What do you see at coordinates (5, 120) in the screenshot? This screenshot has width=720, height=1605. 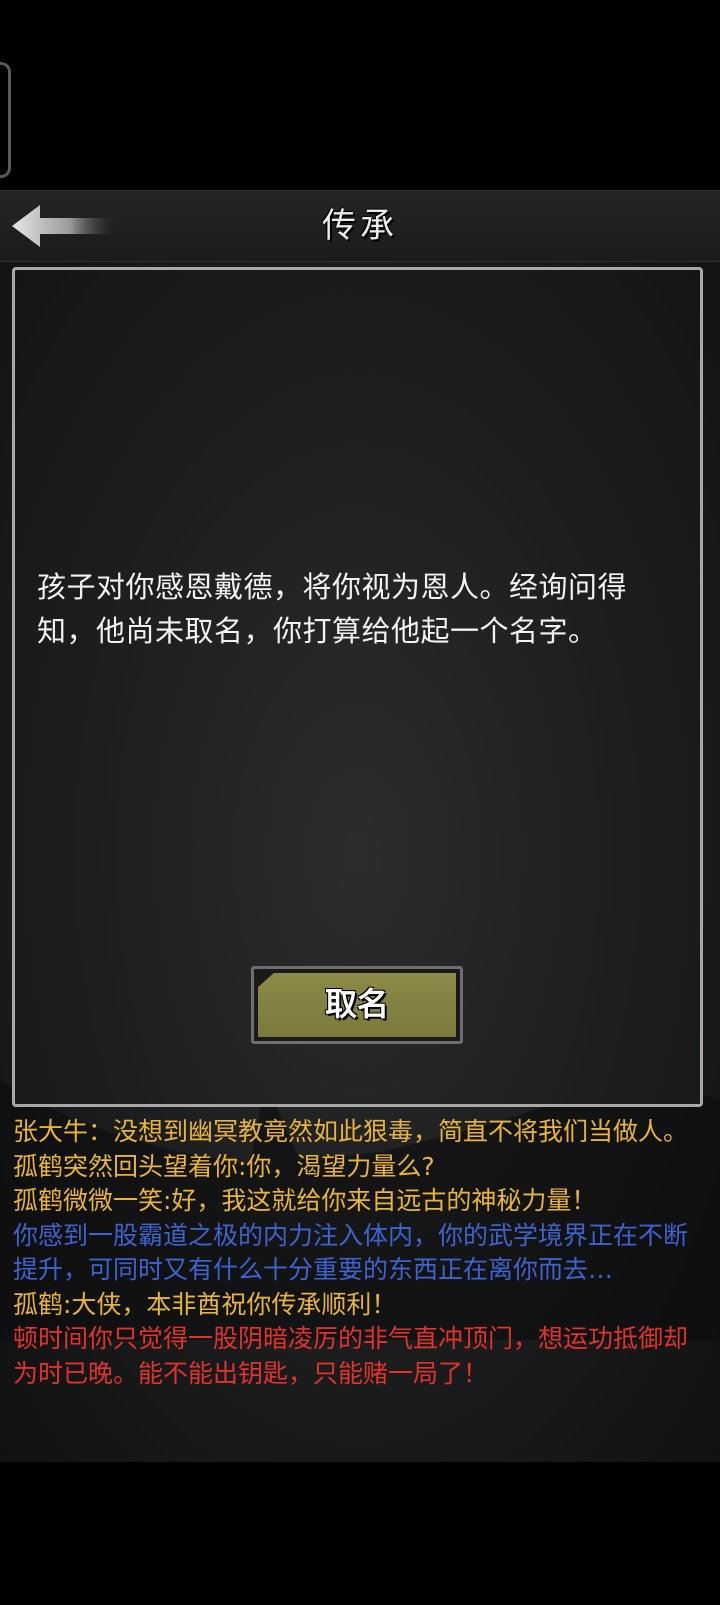 I see `corner-frame-decoration` at bounding box center [5, 120].